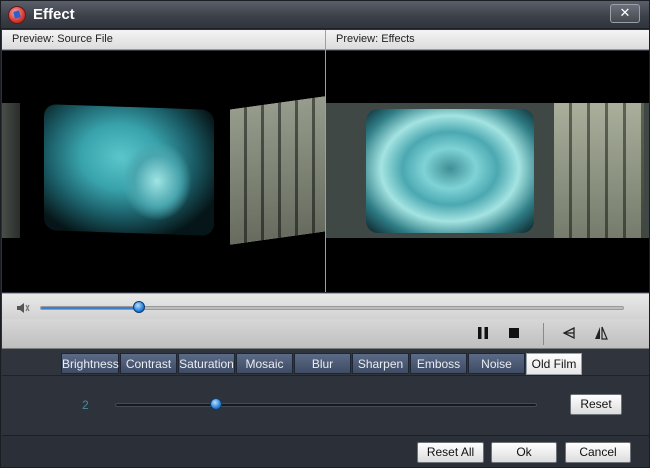 The height and width of the screenshot is (468, 650). I want to click on effects-video-frame, so click(487, 170).